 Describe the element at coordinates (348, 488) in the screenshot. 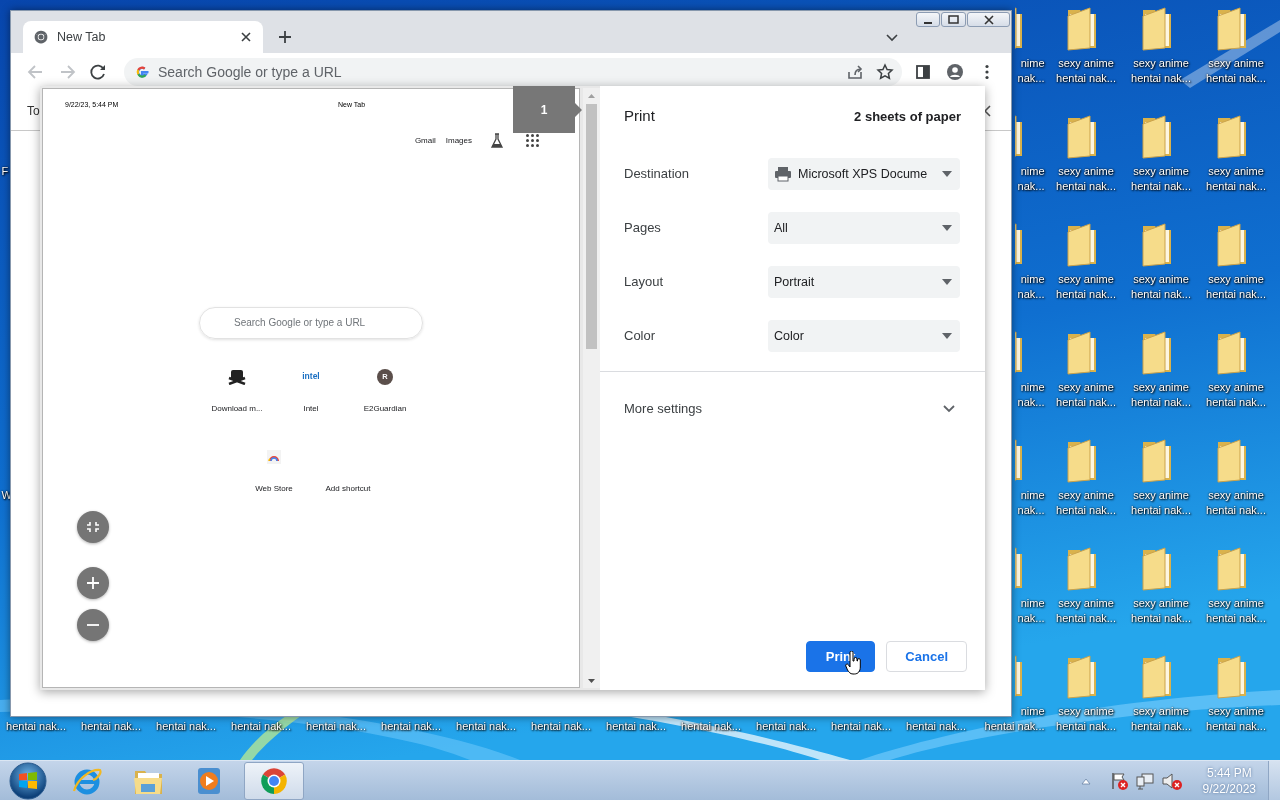

I see `shortcut-label: Add shortcut` at that location.